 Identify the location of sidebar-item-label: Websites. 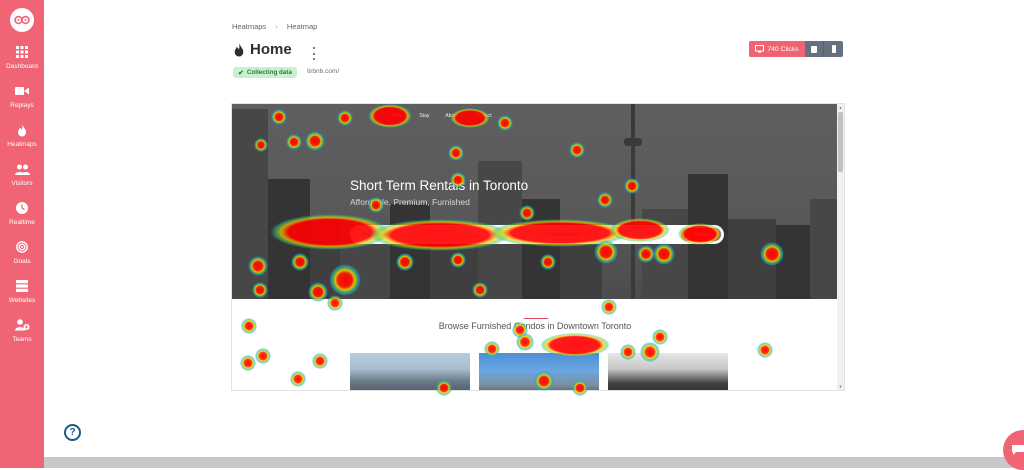
(22, 300).